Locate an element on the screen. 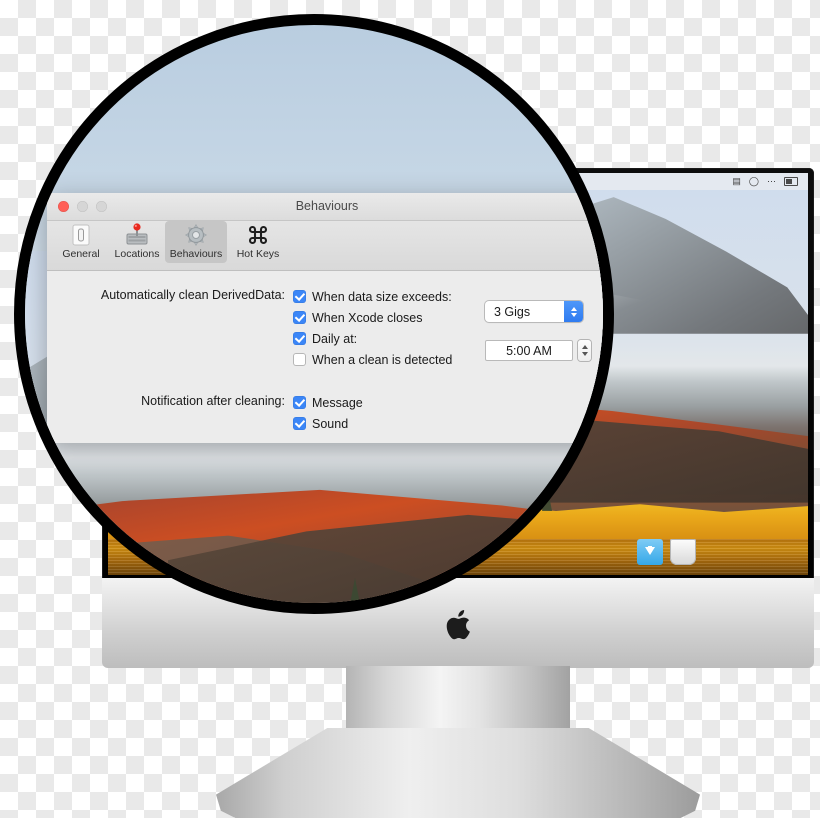 The width and height of the screenshot is (820, 818). clock-icon: ◯ is located at coordinates (754, 181).